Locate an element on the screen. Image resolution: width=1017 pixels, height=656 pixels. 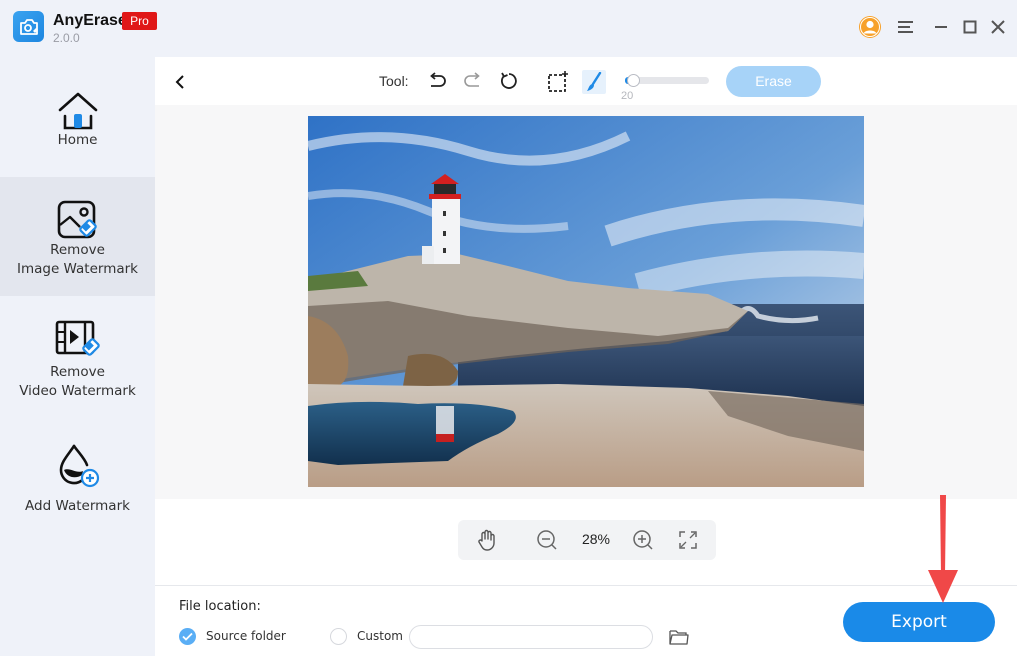
sidebar-item-add-watermark: Add Watermark is located at coordinates (77, 474).